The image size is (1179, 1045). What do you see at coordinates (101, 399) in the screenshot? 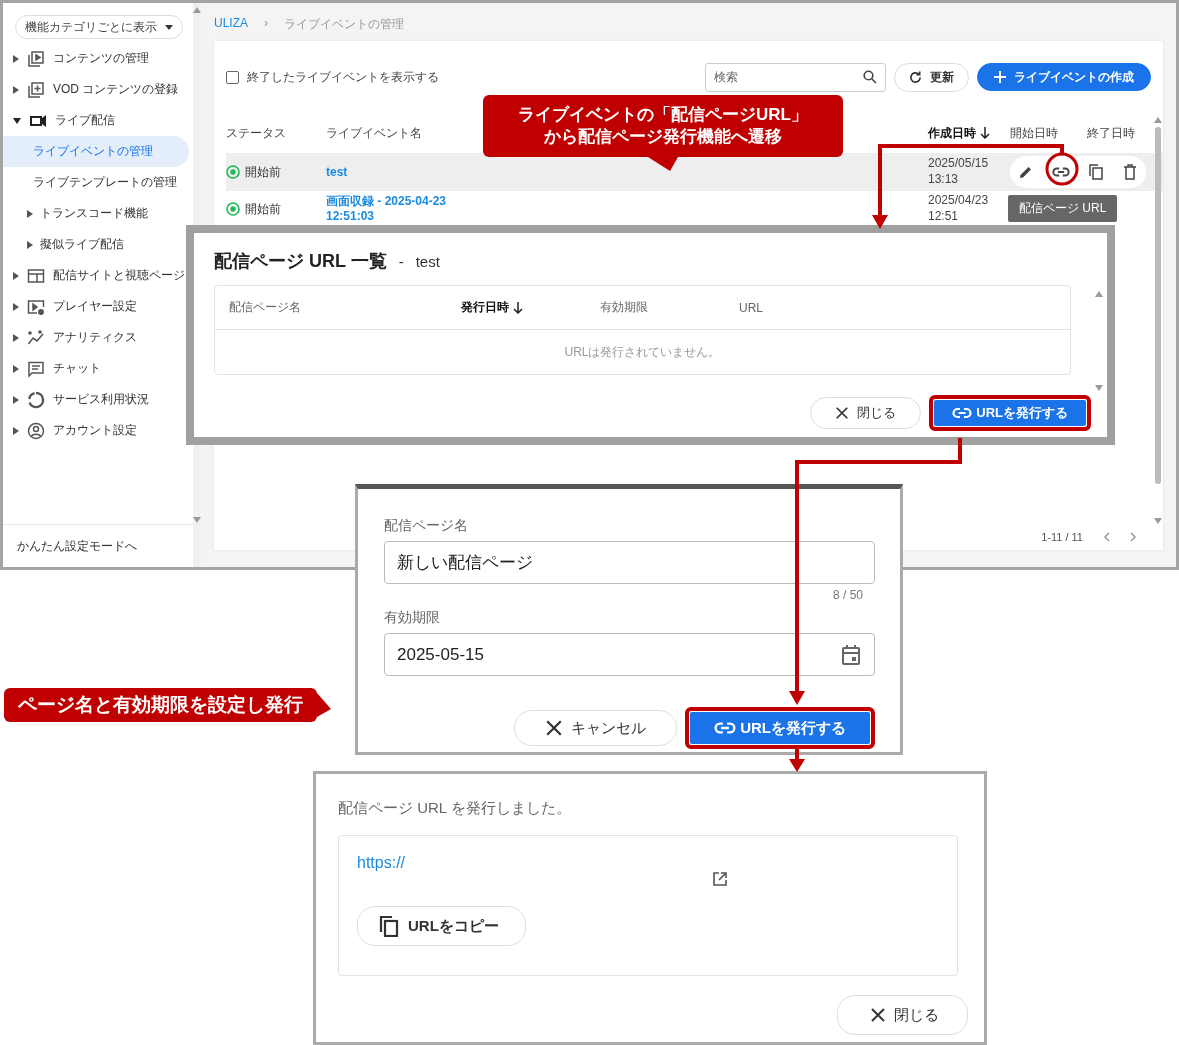
I see `sidebar-item: サービス利用状況` at bounding box center [101, 399].